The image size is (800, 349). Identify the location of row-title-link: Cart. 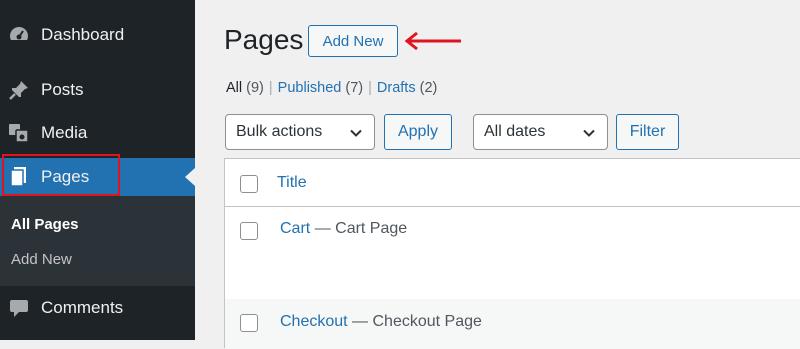
(295, 228).